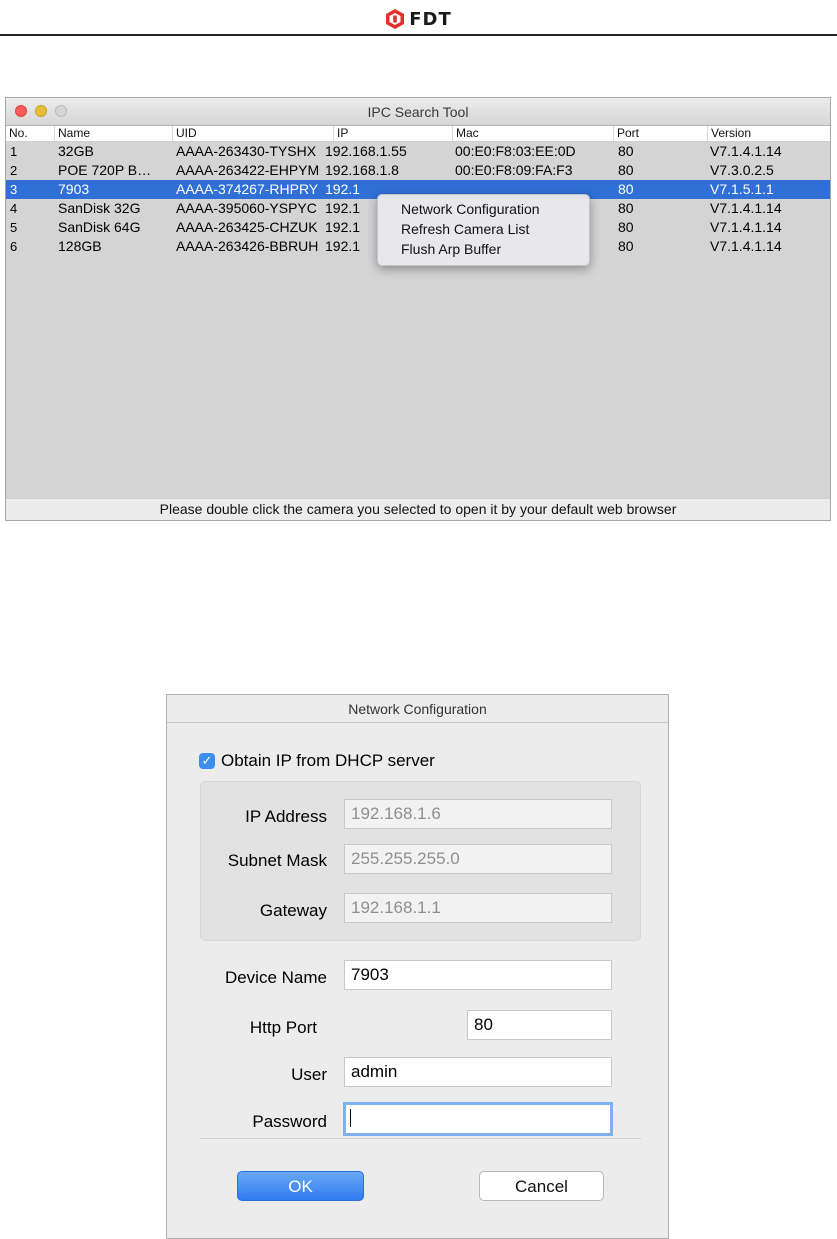 The width and height of the screenshot is (837, 1239). What do you see at coordinates (247, 227) in the screenshot?
I see `cell-uid: AAAA-263425-CHZUK` at bounding box center [247, 227].